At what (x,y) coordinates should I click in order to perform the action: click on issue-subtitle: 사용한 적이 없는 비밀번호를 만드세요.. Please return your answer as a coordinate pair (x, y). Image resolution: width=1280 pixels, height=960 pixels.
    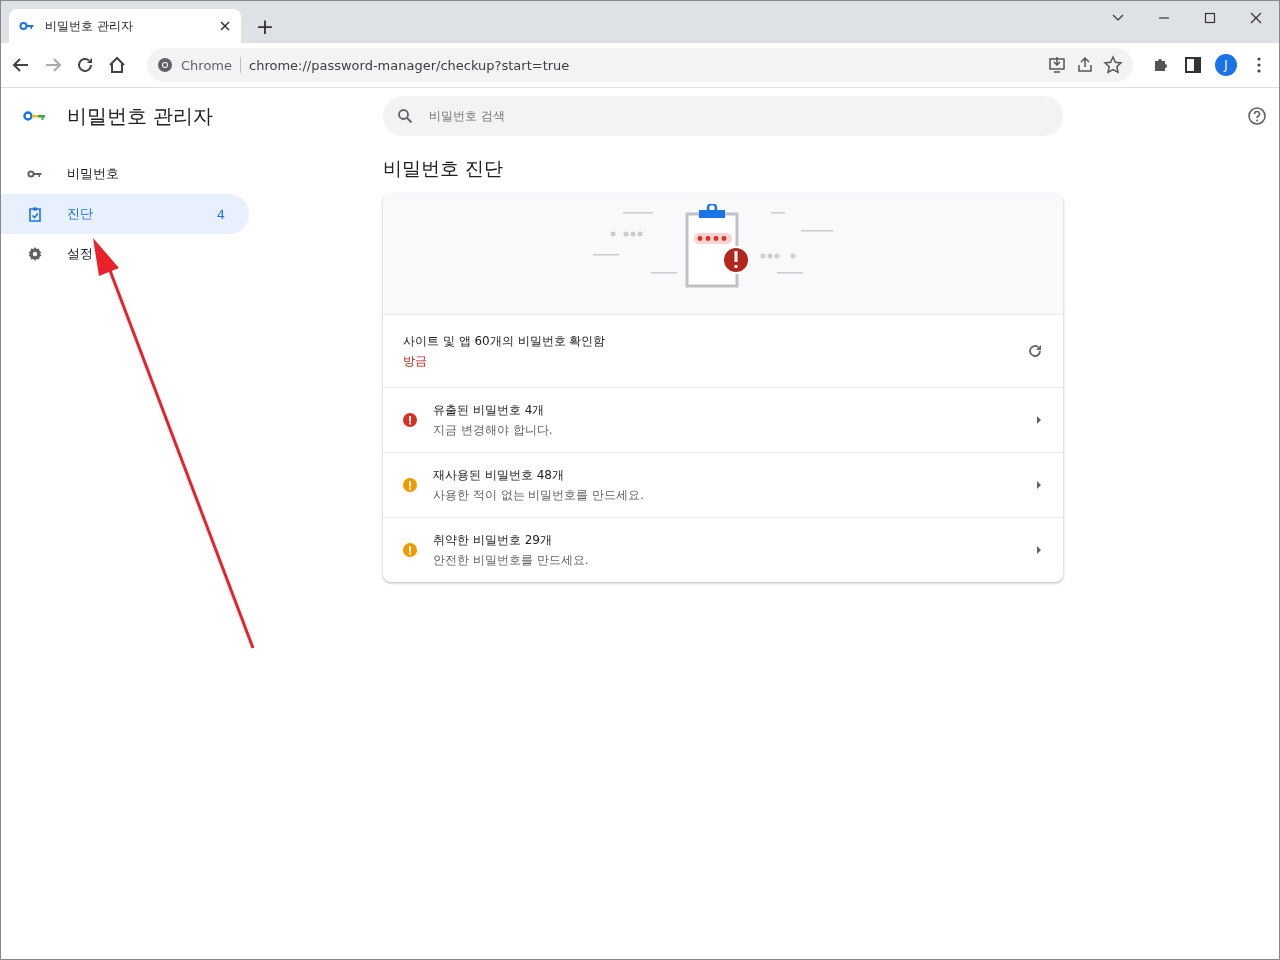
    Looking at the image, I should click on (539, 495).